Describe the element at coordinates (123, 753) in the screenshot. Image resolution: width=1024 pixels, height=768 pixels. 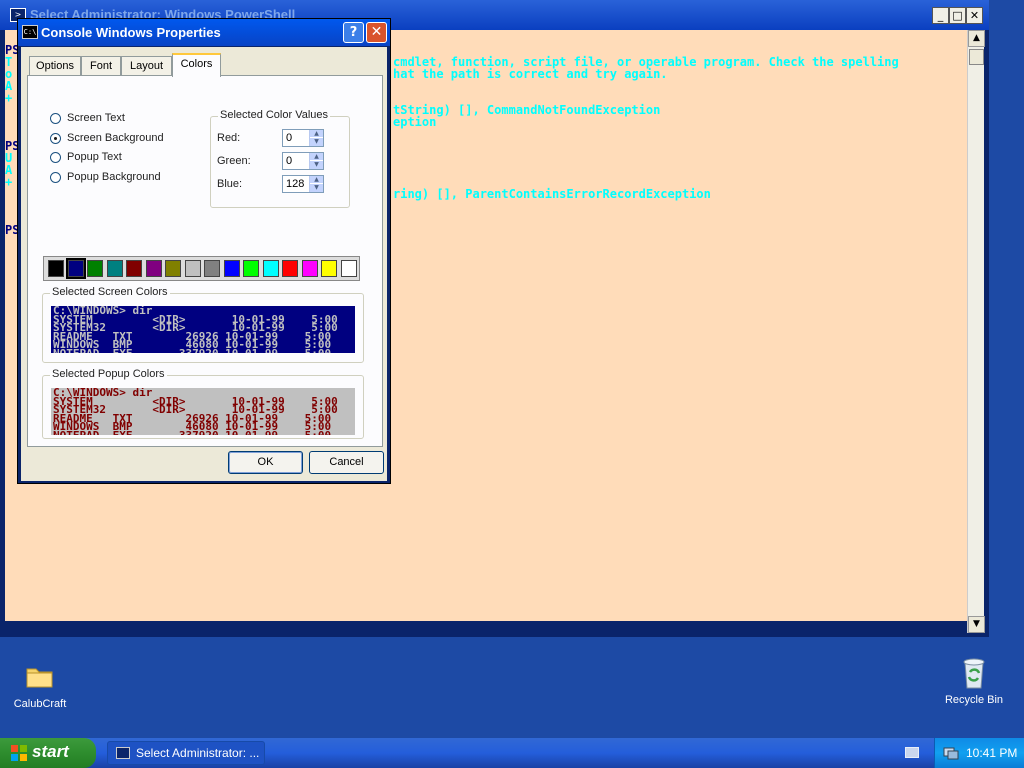
I see `powershell-icon` at that location.